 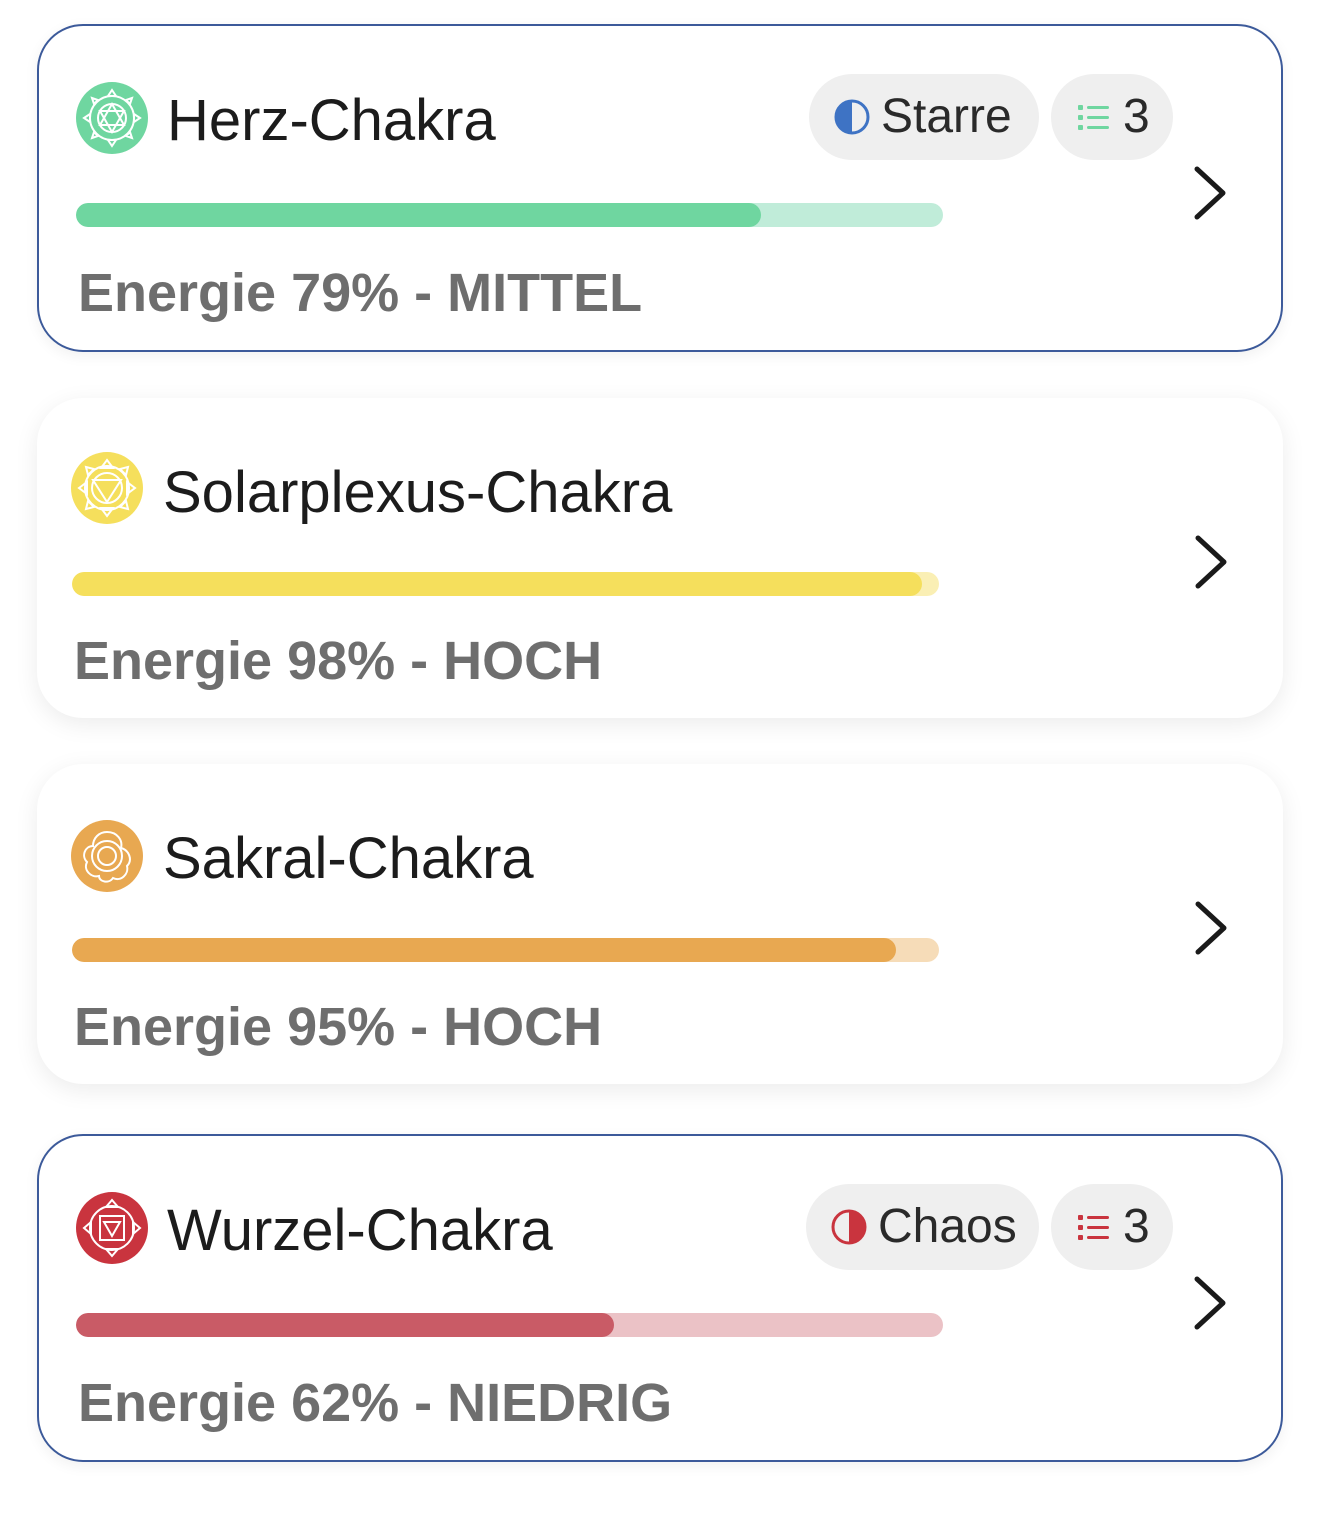 I want to click on chakra-title: Herz-Chakra, so click(x=331, y=120).